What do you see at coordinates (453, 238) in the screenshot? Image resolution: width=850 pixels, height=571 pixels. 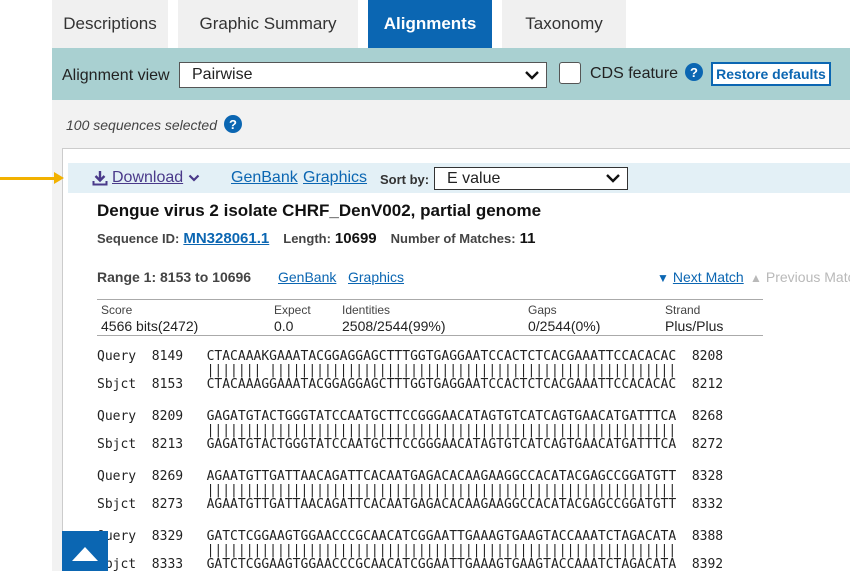 I see `matches-label: Number of Matches:` at bounding box center [453, 238].